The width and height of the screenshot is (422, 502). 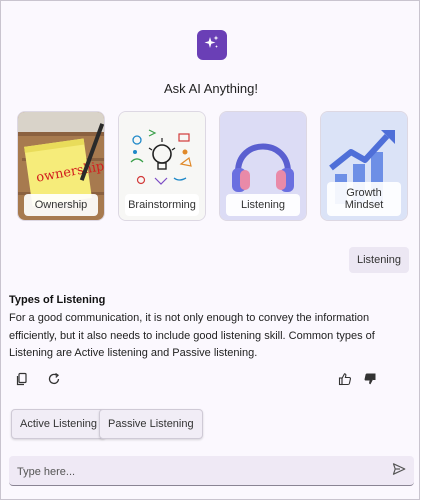 I want to click on followup-chip-passive-listening: Passive Listening, so click(x=151, y=424).